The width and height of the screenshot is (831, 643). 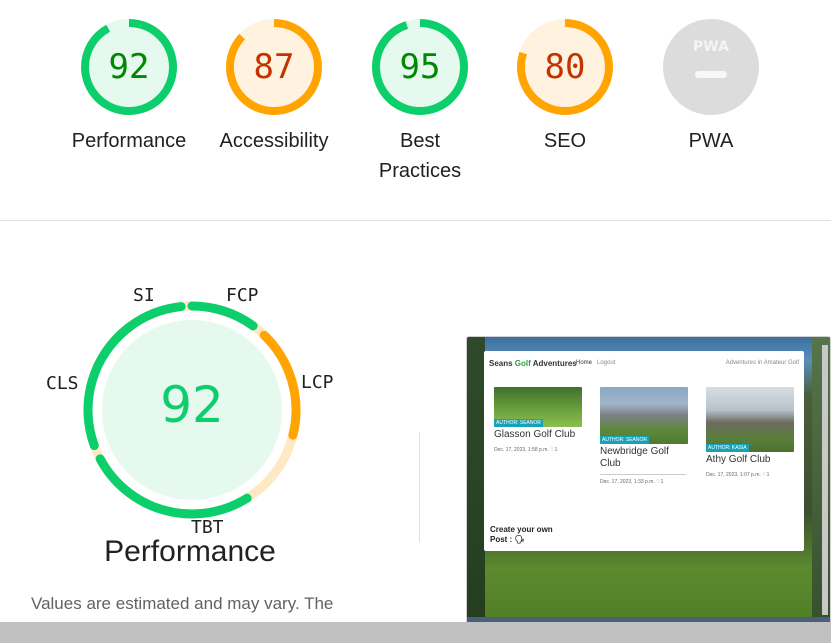 What do you see at coordinates (727, 448) in the screenshot?
I see `post-author: AUTHOR: KASIA` at bounding box center [727, 448].